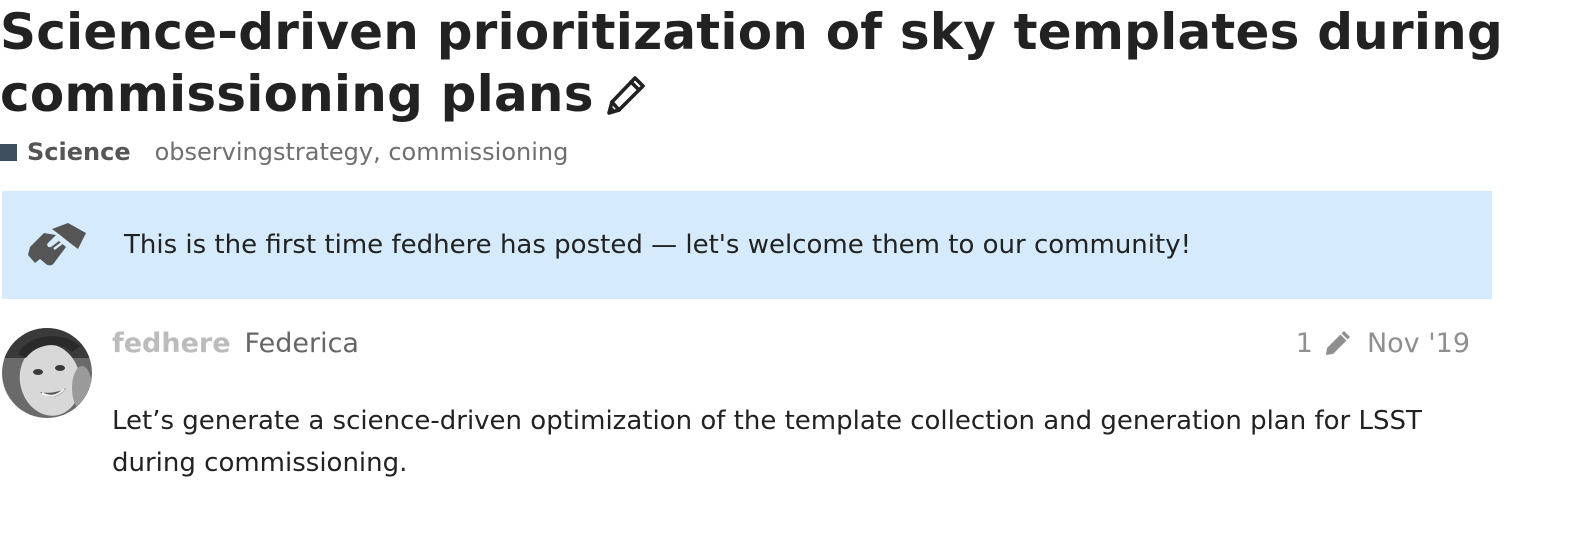 The height and width of the screenshot is (534, 1594). I want to click on category-badge: Science, so click(65, 152).